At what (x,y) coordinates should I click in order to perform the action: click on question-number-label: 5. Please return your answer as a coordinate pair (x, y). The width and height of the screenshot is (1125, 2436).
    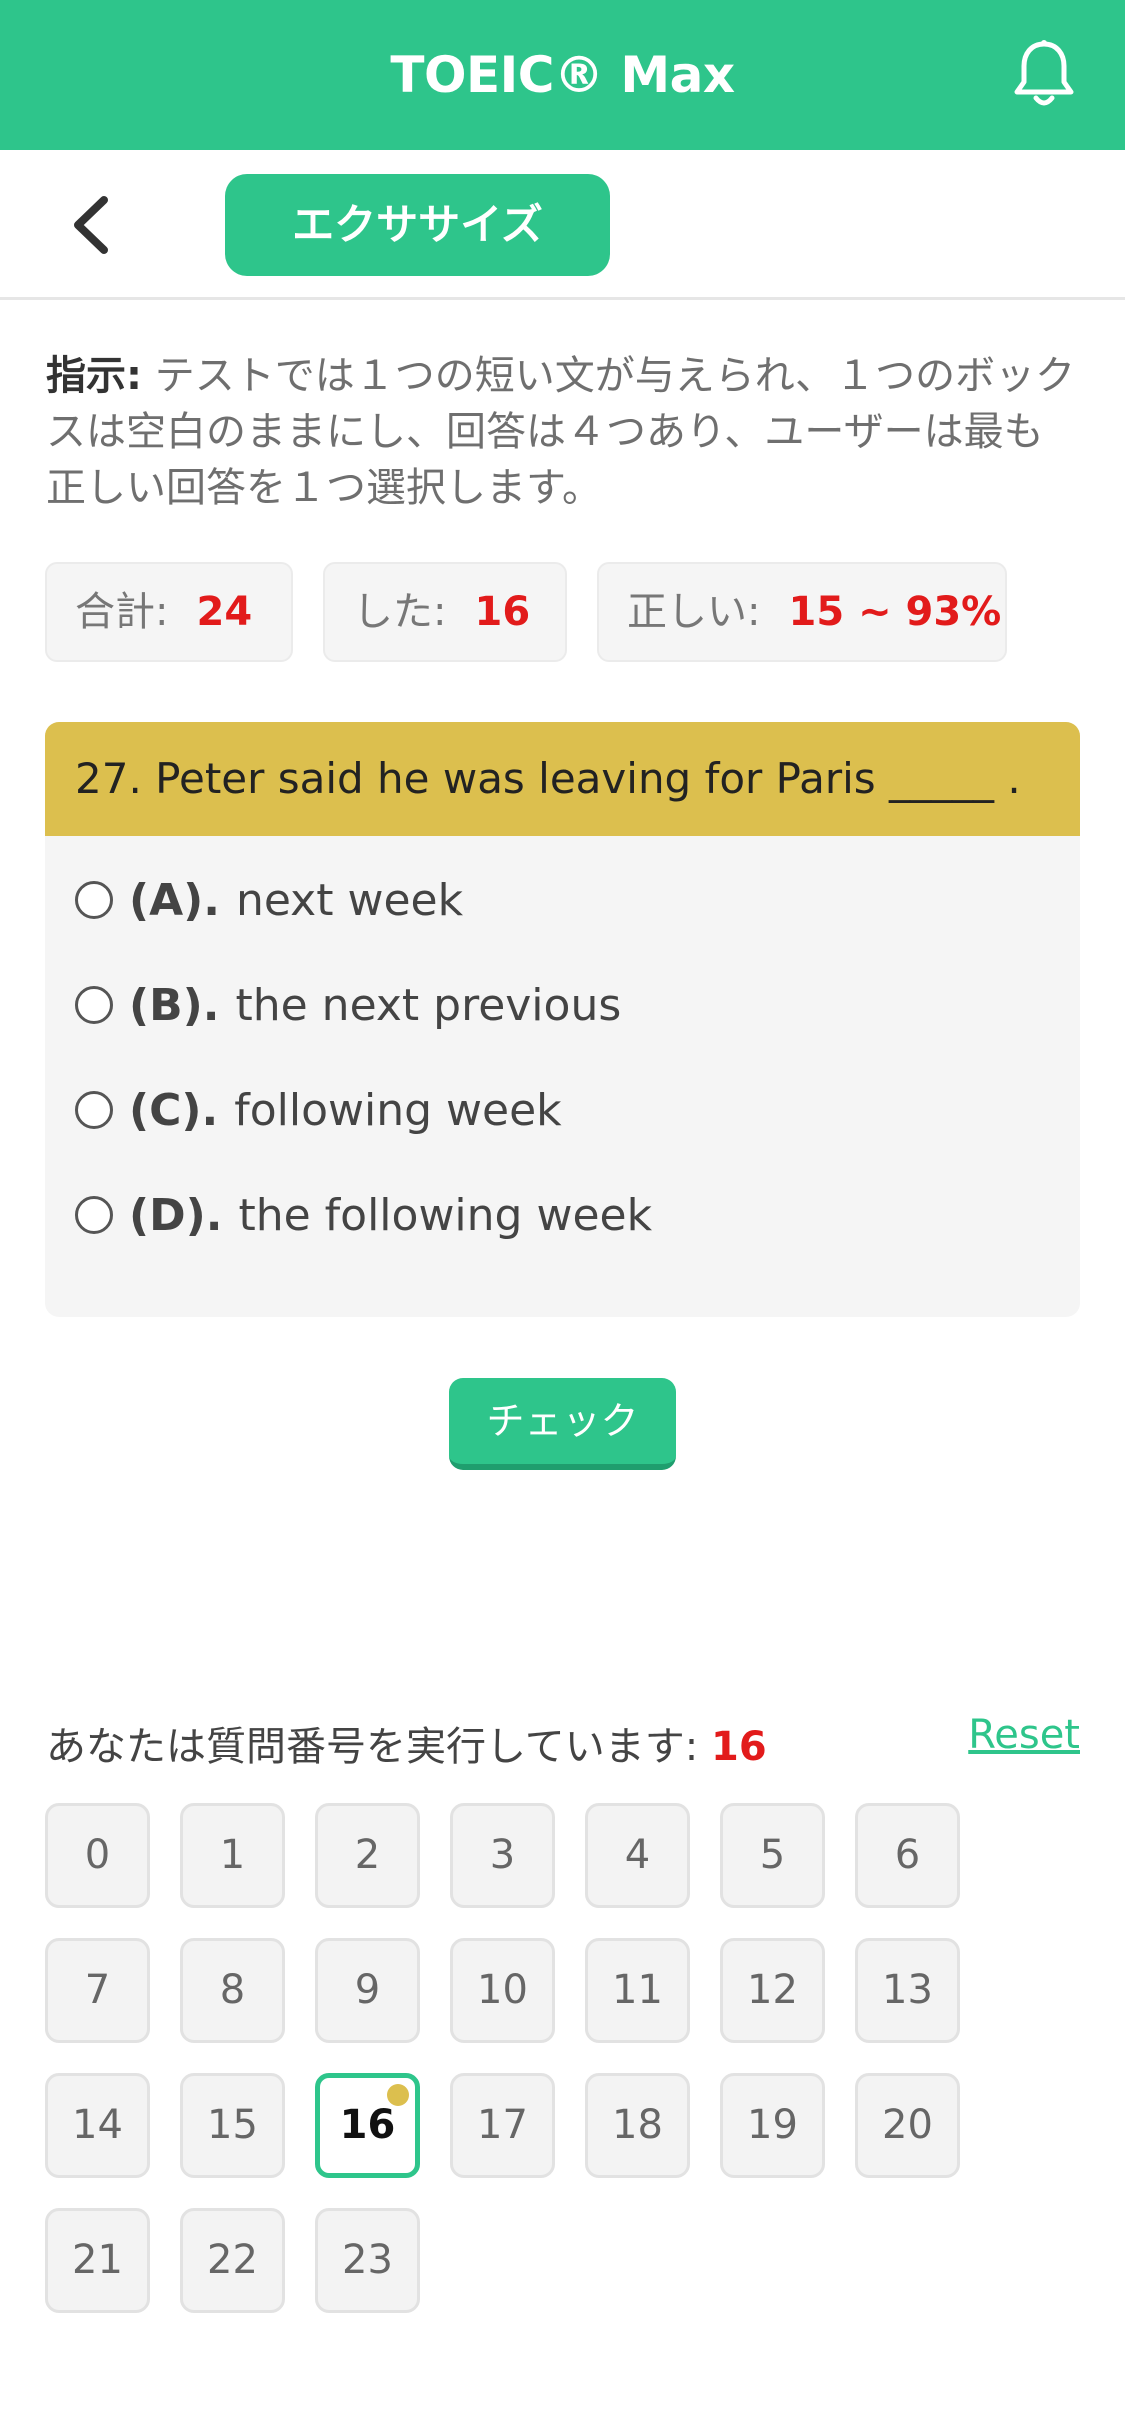
    Looking at the image, I should click on (772, 1855).